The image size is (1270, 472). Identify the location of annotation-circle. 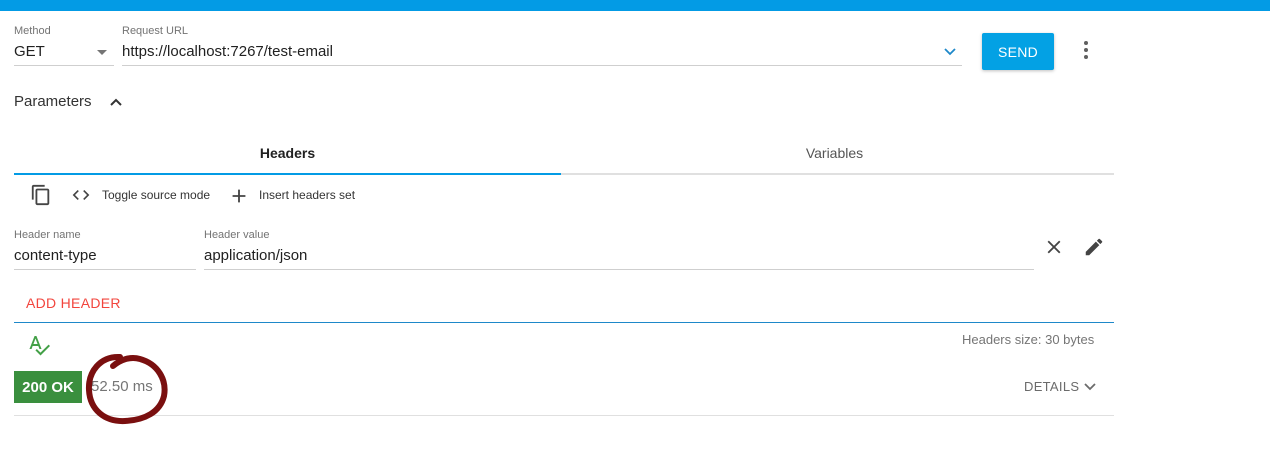
(126, 389).